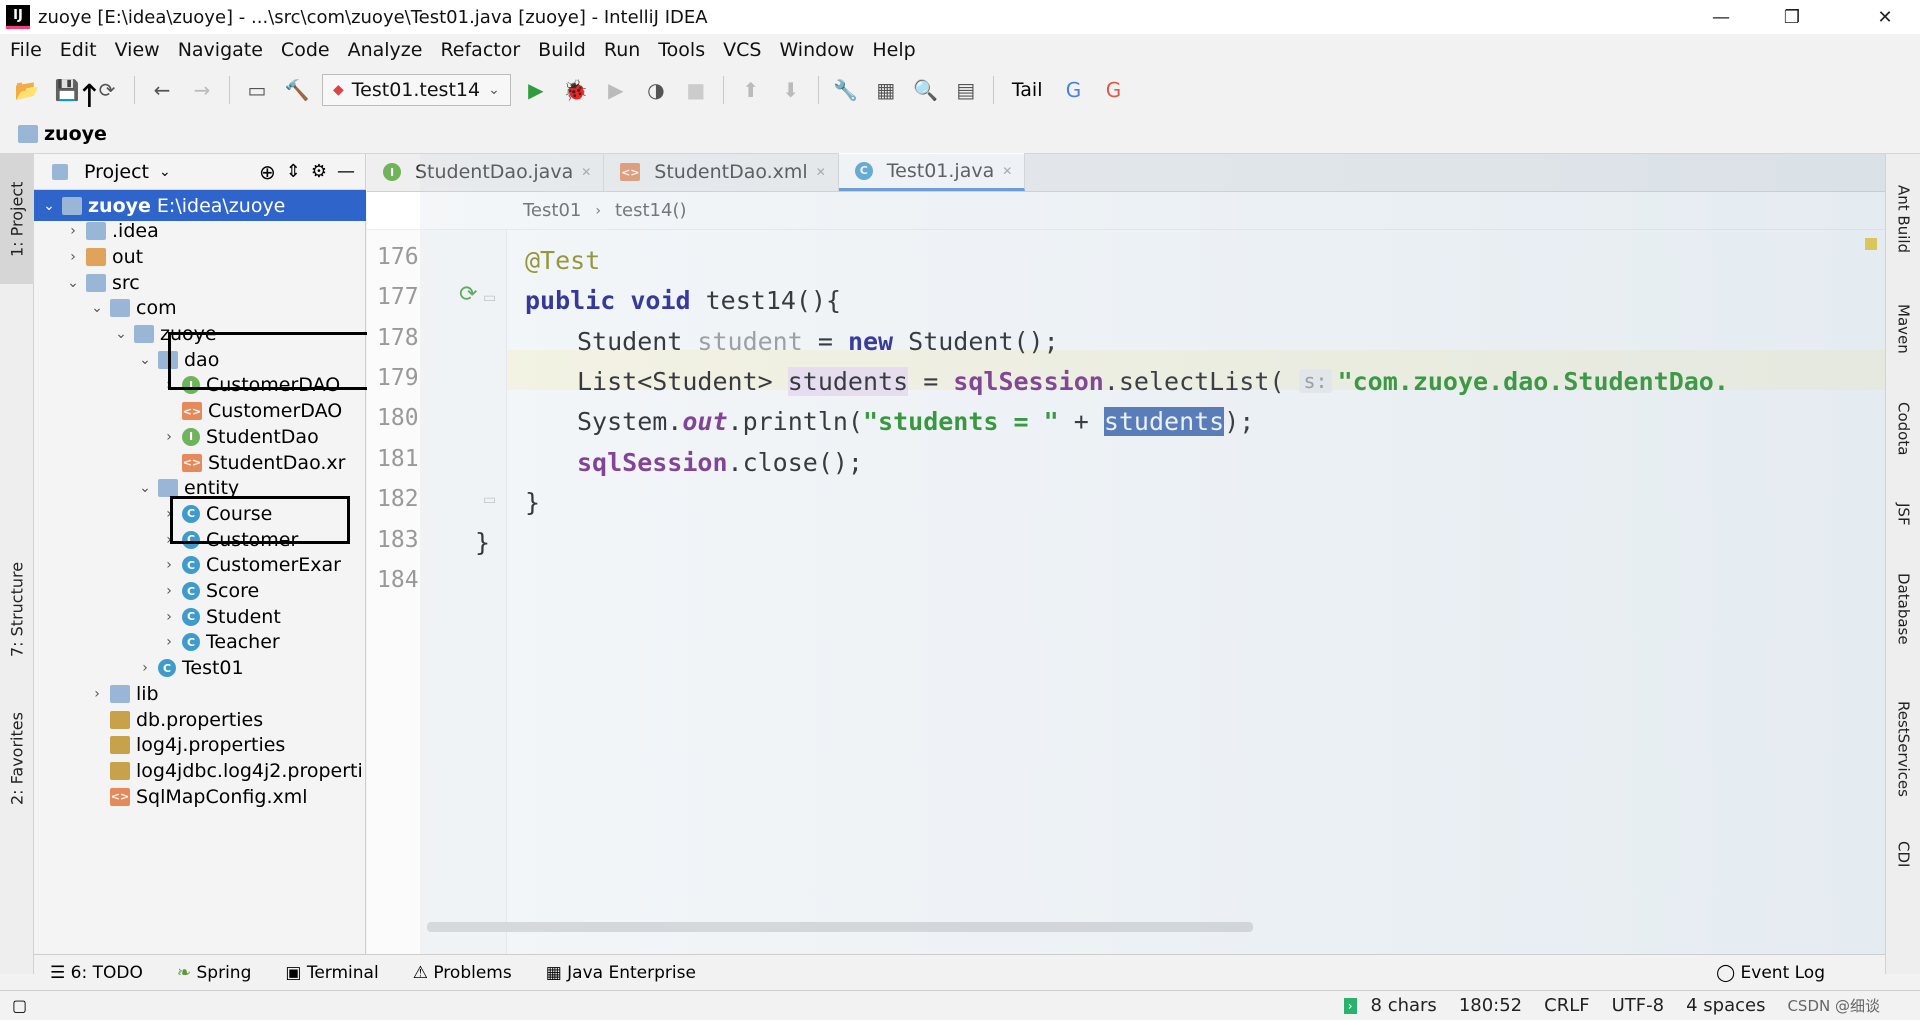 The image size is (1920, 1020). Describe the element at coordinates (893, 50) in the screenshot. I see `menu-help: Help` at that location.